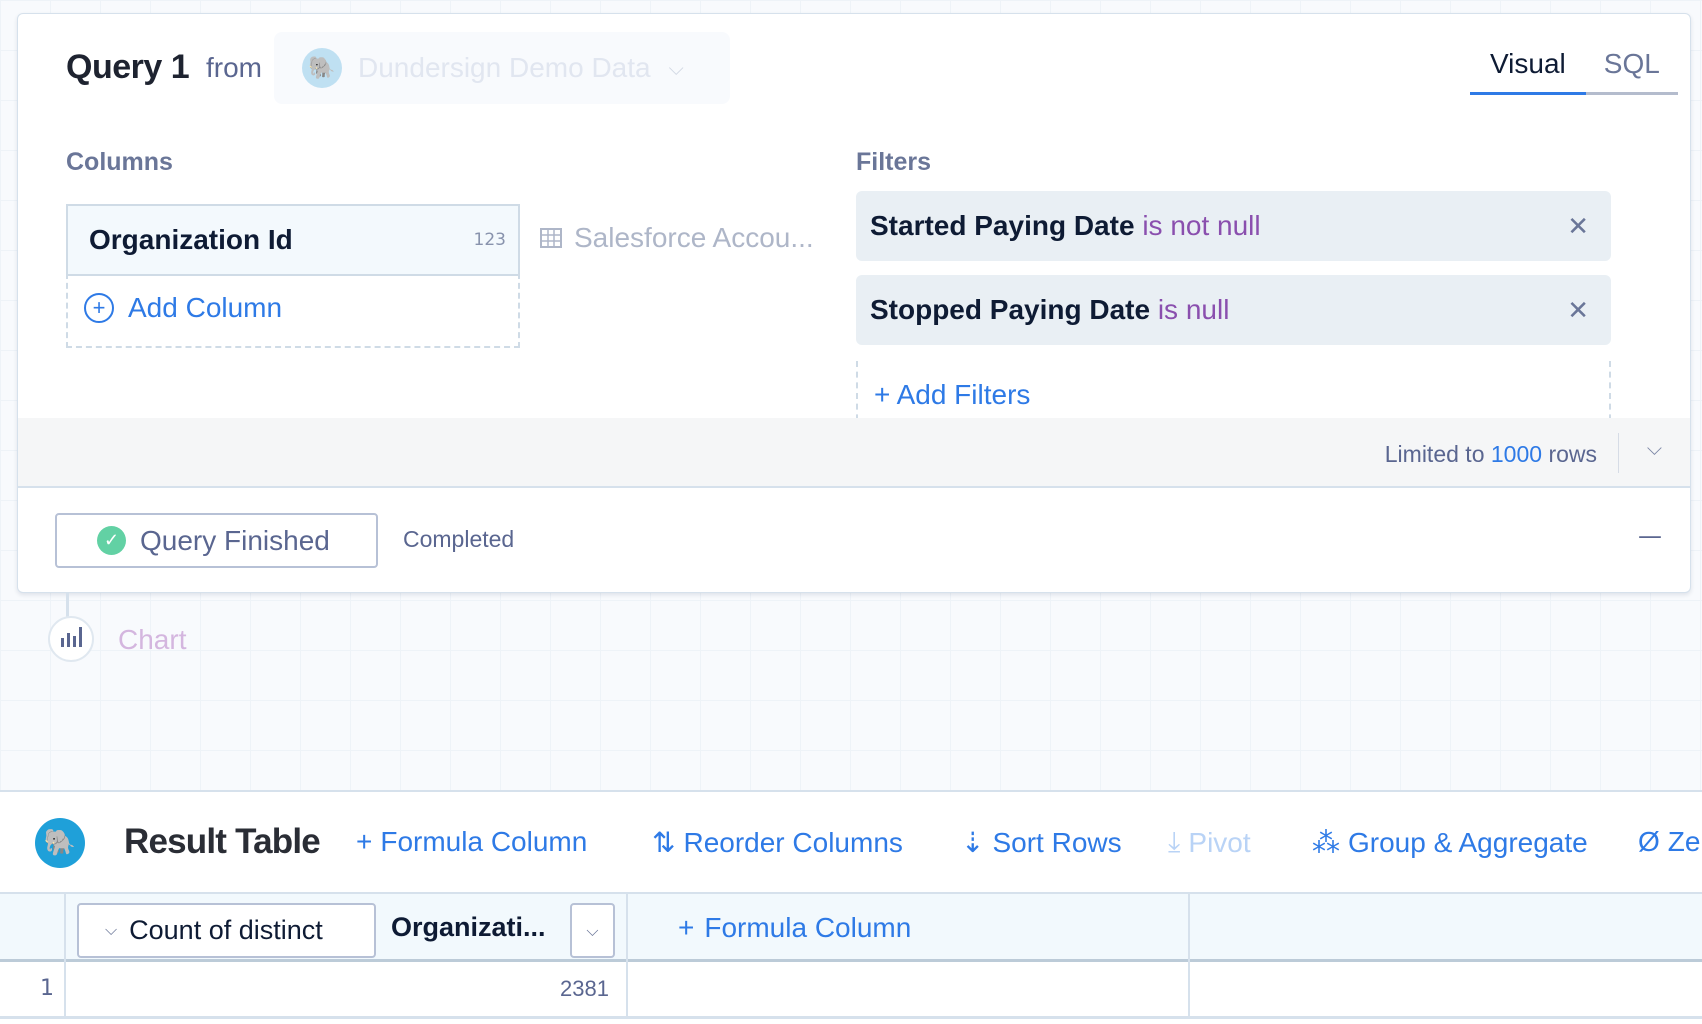 The width and height of the screenshot is (1702, 1024). I want to click on add-column-button: + Add Column, so click(183, 308).